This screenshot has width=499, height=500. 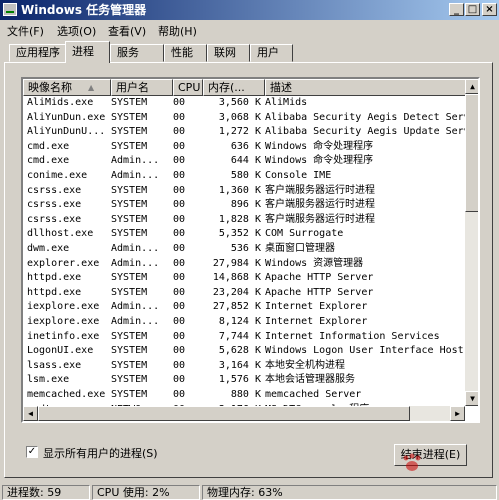 I want to click on table-row: AliMids.exe SYSTEM 00 3,560 K AliMids, so click(x=244, y=103).